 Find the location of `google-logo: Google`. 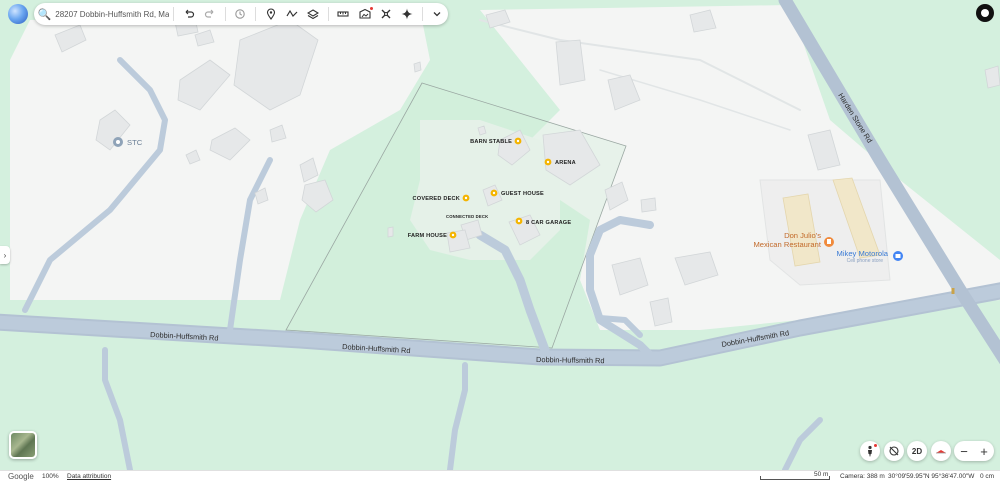

google-logo: Google is located at coordinates (21, 476).